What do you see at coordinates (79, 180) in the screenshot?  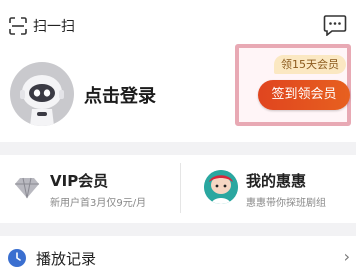 I see `vip-card-title: VIP会员` at bounding box center [79, 180].